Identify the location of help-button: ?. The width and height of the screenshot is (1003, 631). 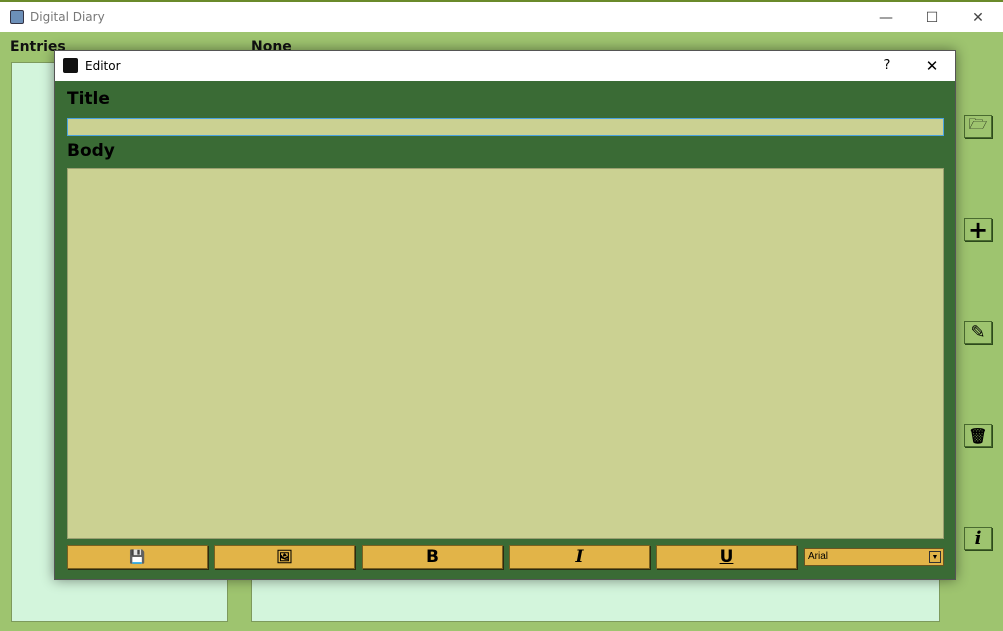
(887, 66).